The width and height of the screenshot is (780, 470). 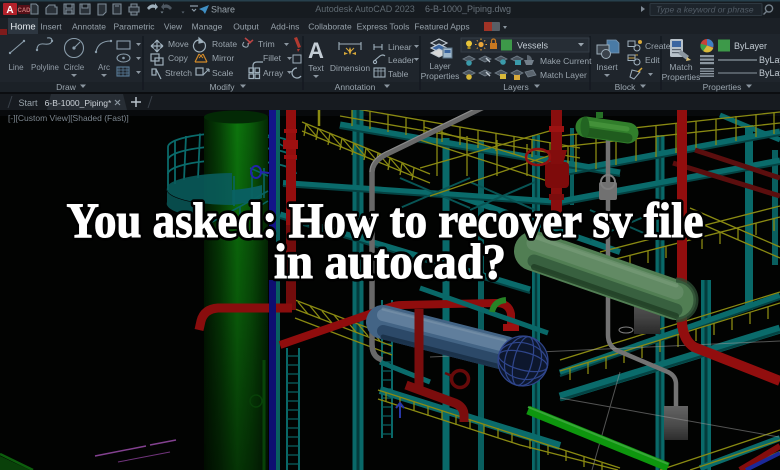 What do you see at coordinates (89, 27) in the screenshot?
I see `svg-text: Annotate` at bounding box center [89, 27].